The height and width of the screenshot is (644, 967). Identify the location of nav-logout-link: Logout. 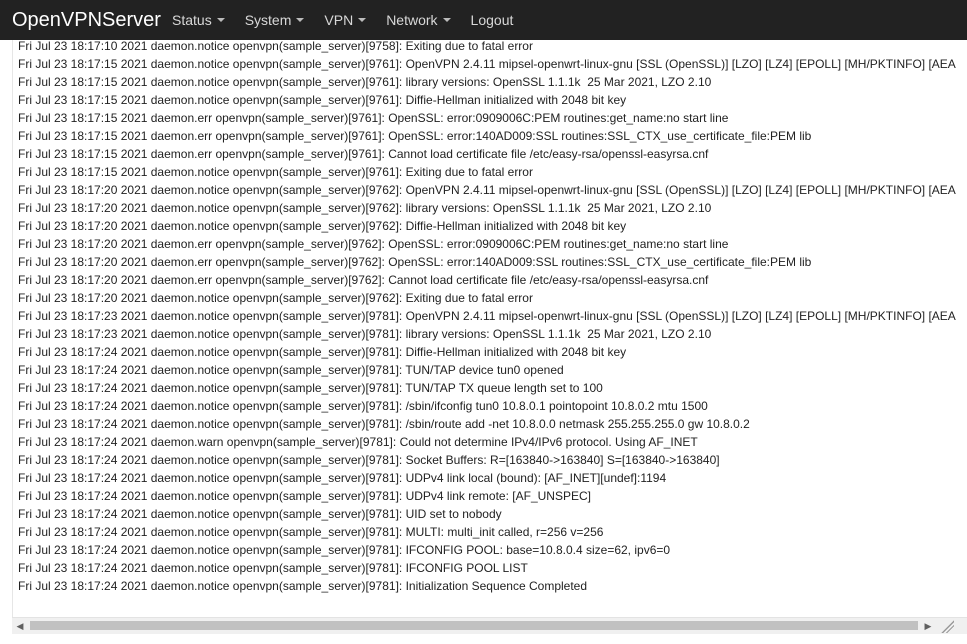
(492, 20).